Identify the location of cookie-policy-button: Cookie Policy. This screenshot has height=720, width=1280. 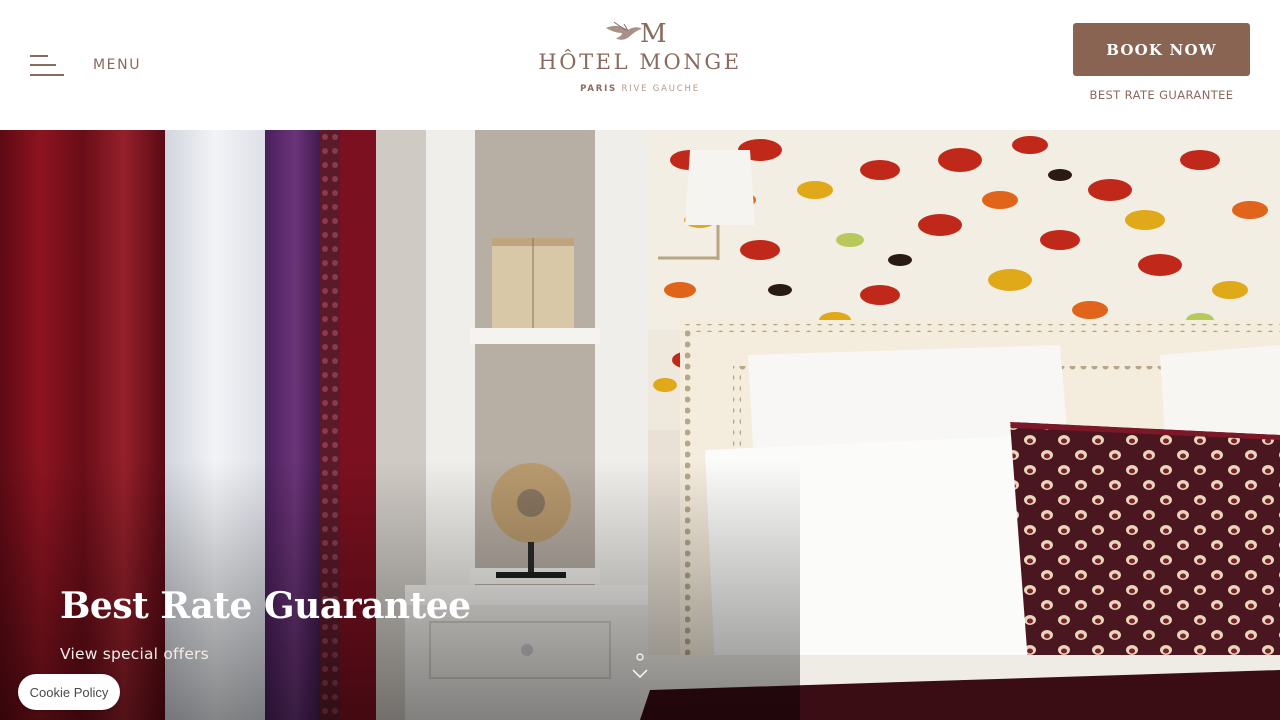
(69, 692).